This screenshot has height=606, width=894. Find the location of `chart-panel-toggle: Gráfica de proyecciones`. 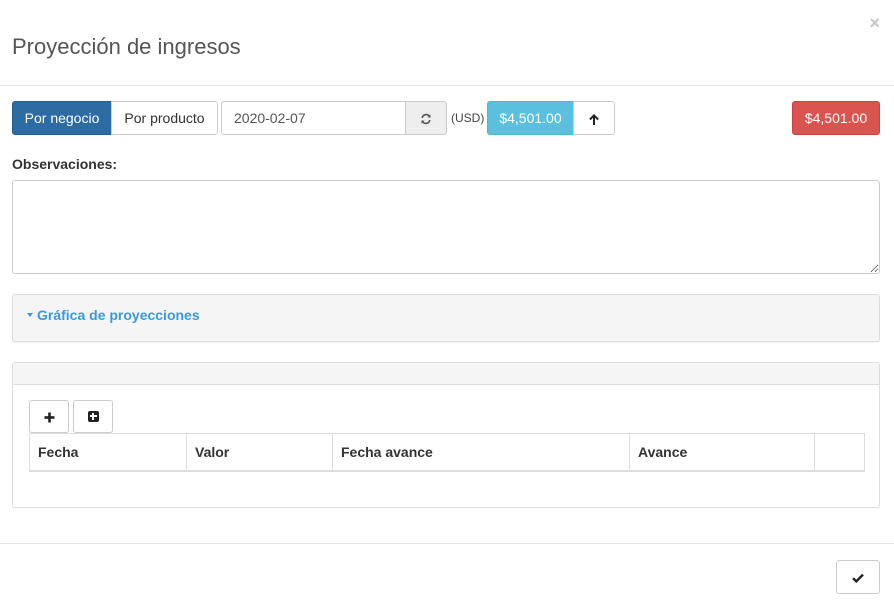

chart-panel-toggle: Gráfica de proyecciones is located at coordinates (113, 315).